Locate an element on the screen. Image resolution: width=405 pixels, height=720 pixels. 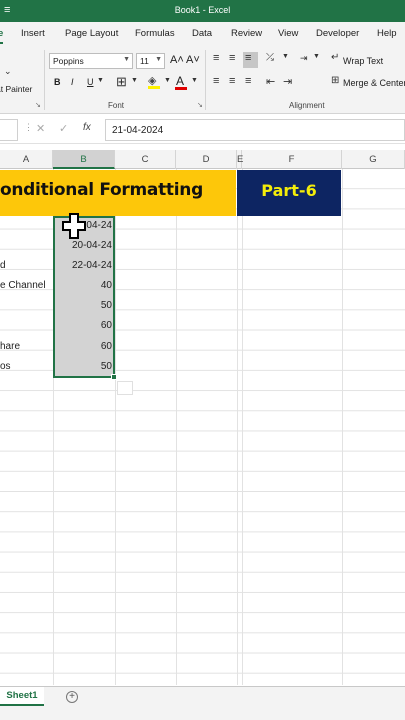
tab-view: View is located at coordinates (288, 33).